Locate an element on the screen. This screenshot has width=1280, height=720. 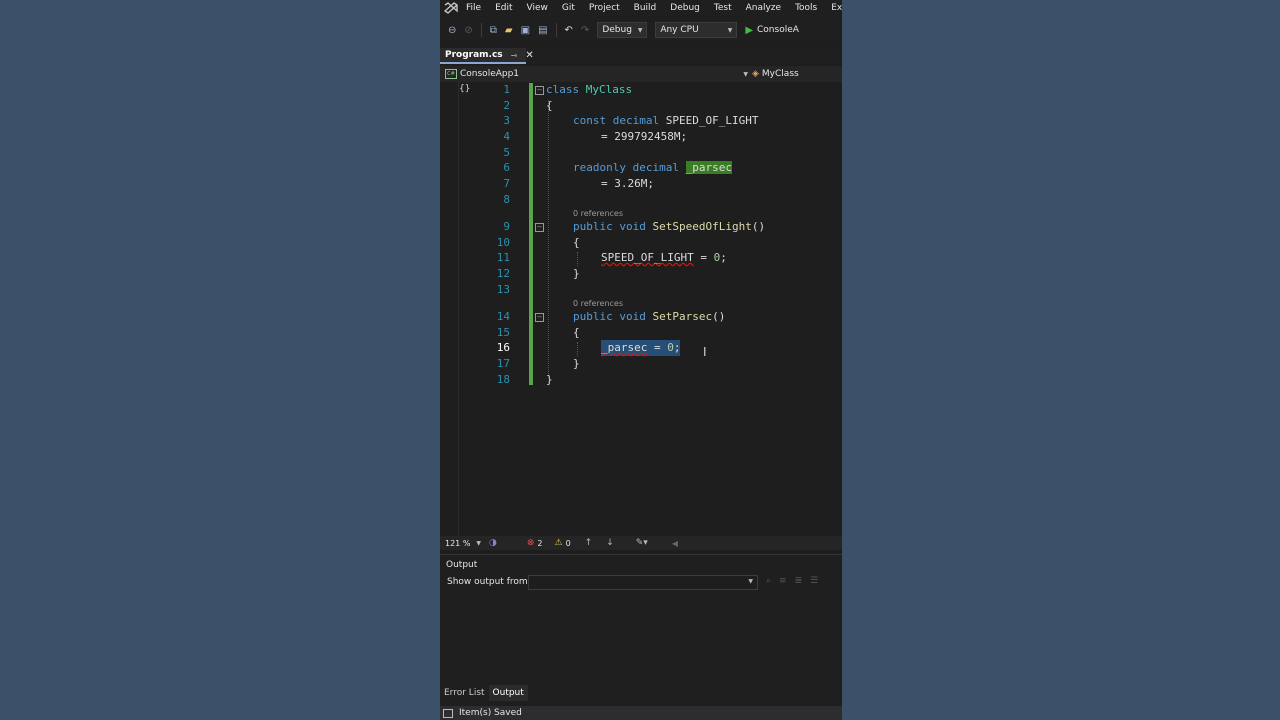
error-count: 2 is located at coordinates (540, 543).